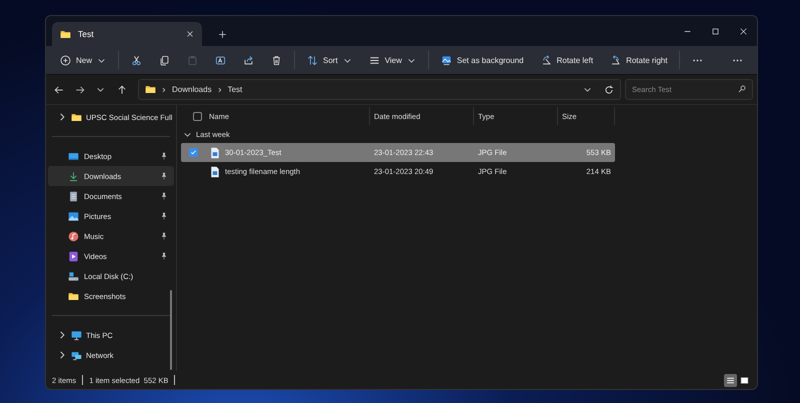 This screenshot has width=800, height=403. I want to click on check-icon, so click(193, 152).